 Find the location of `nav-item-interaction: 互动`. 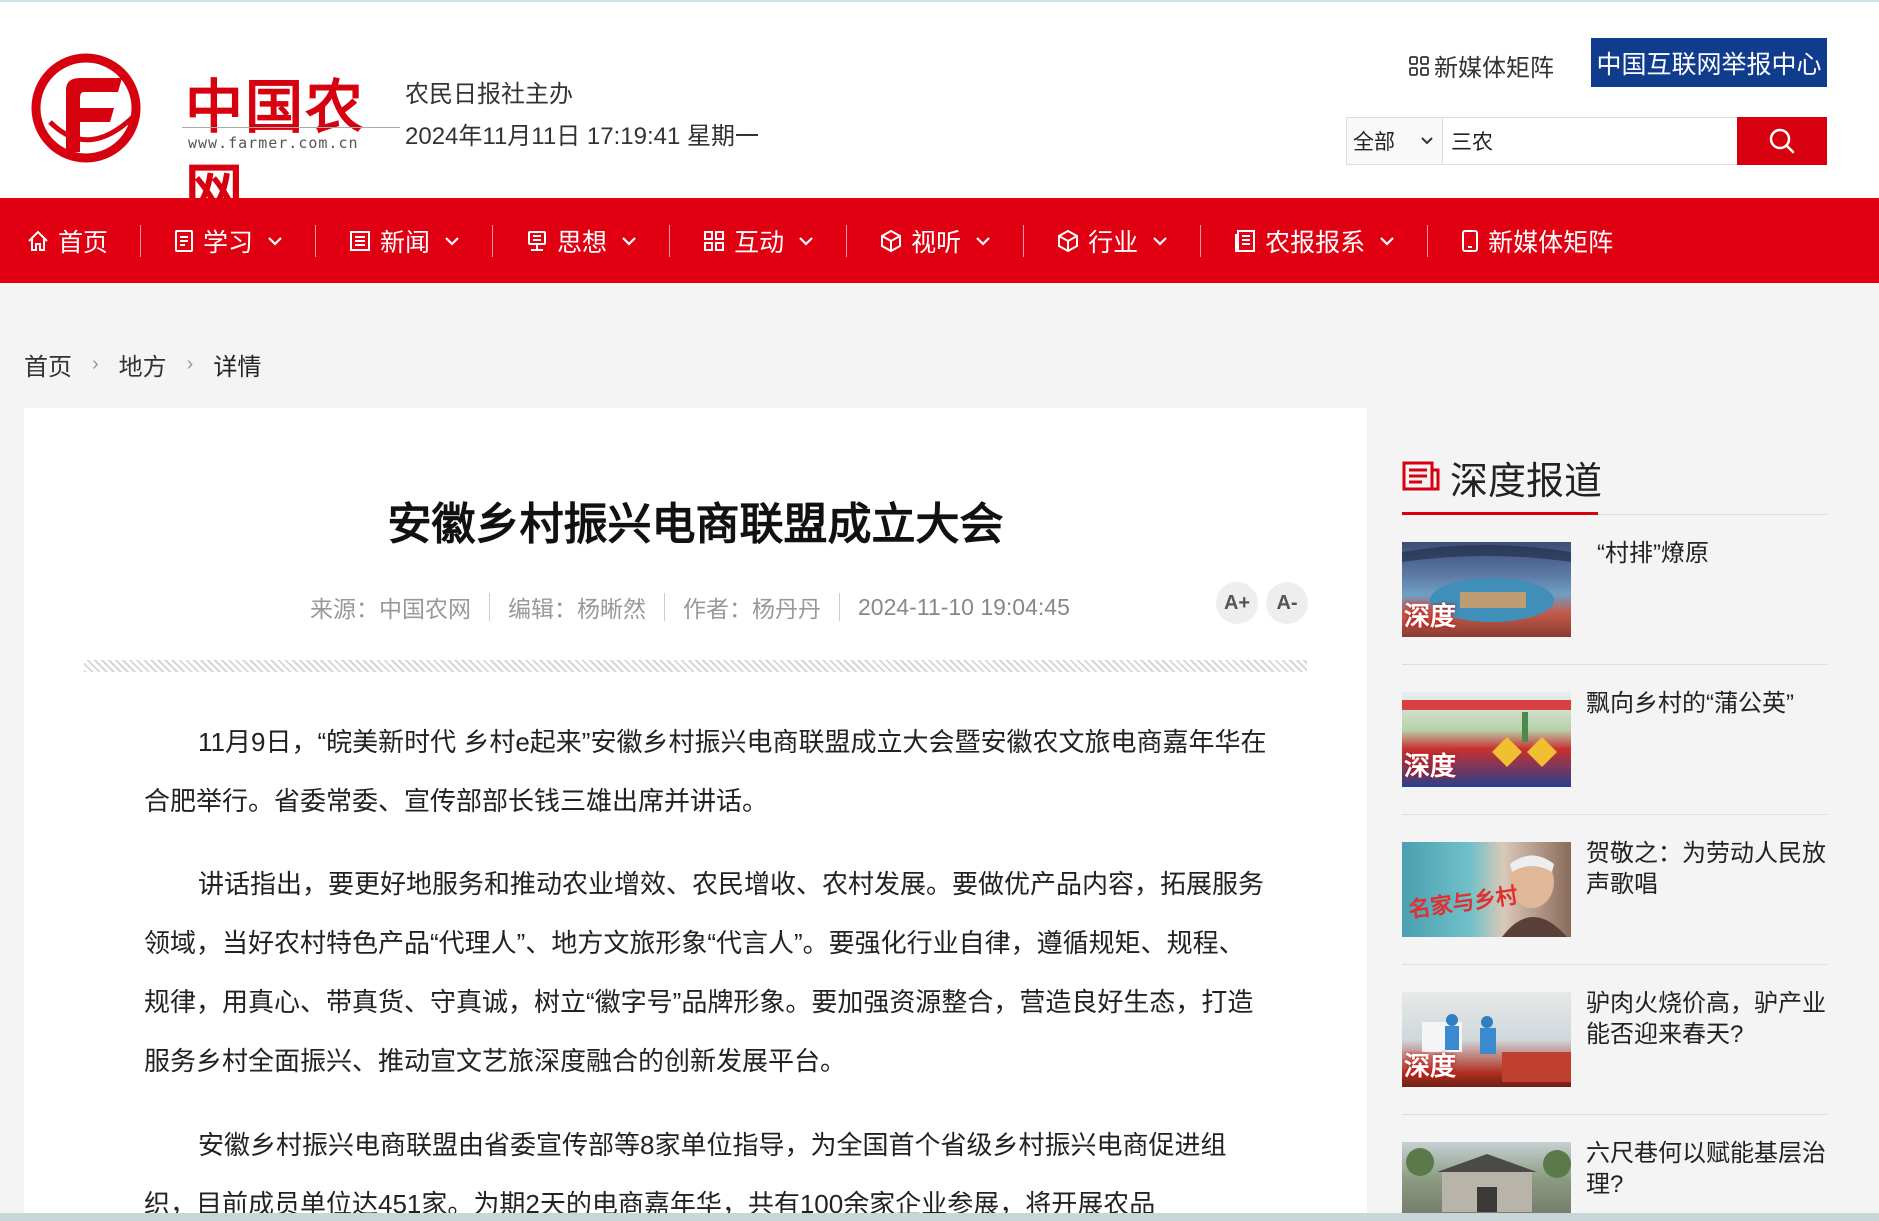

nav-item-interaction: 互动 is located at coordinates (758, 240).